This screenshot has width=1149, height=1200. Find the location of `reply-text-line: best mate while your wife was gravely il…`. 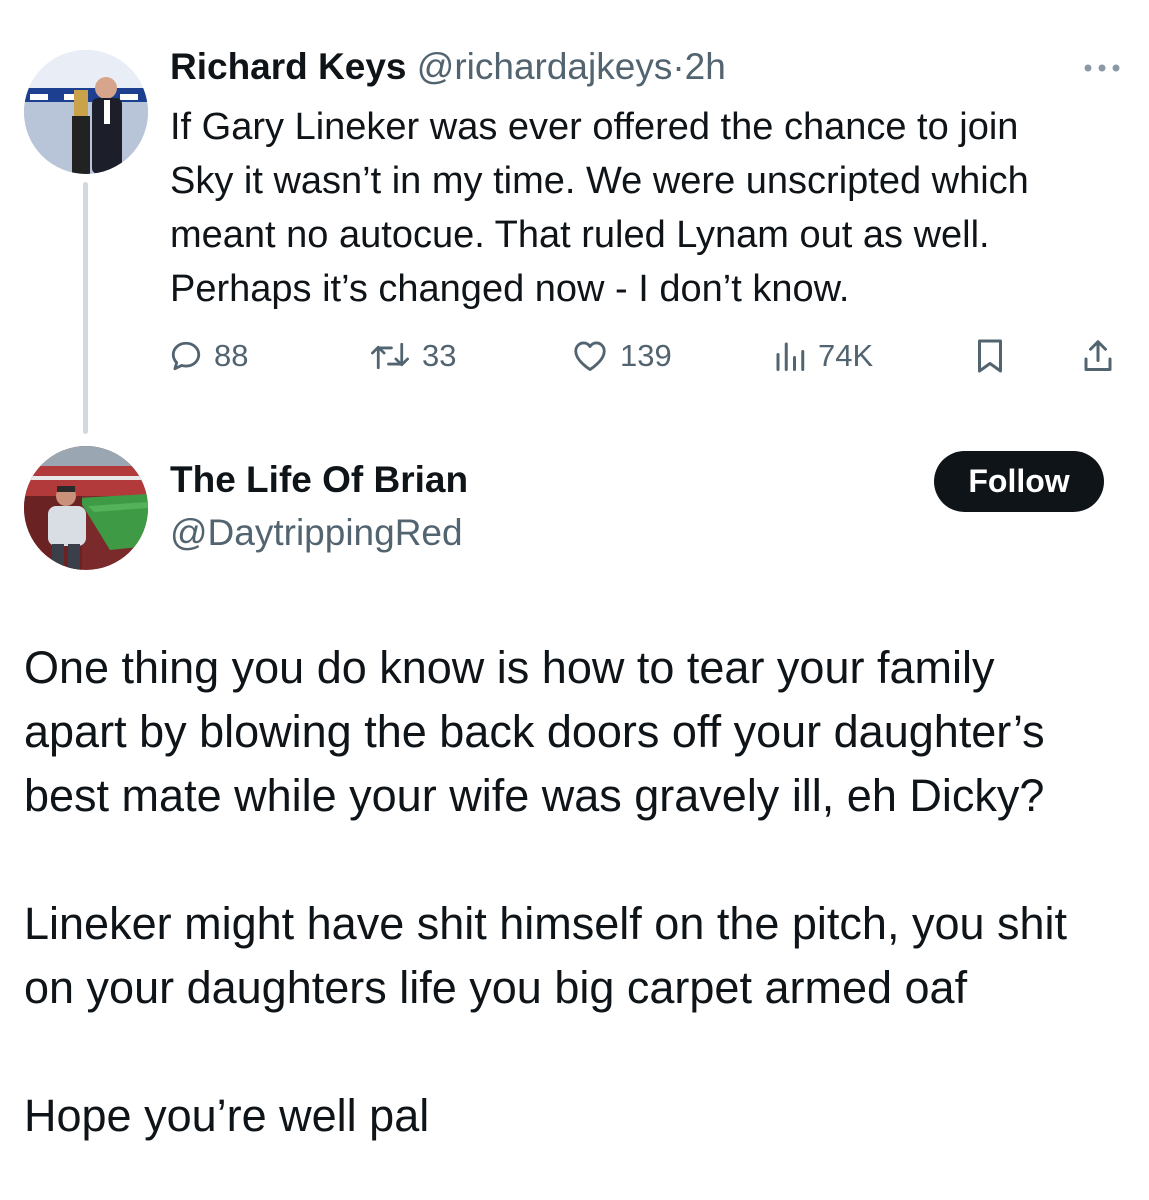

reply-text-line: best mate while your wife was gravely il… is located at coordinates (534, 795).